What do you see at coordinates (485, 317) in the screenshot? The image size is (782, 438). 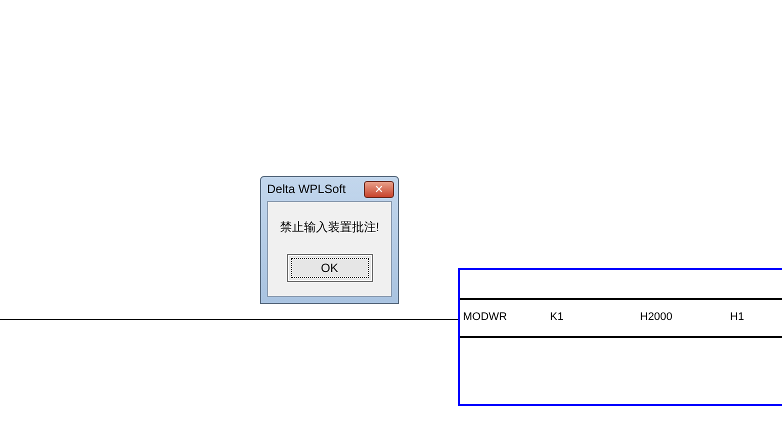 I see `instruction-name: MODWR` at bounding box center [485, 317].